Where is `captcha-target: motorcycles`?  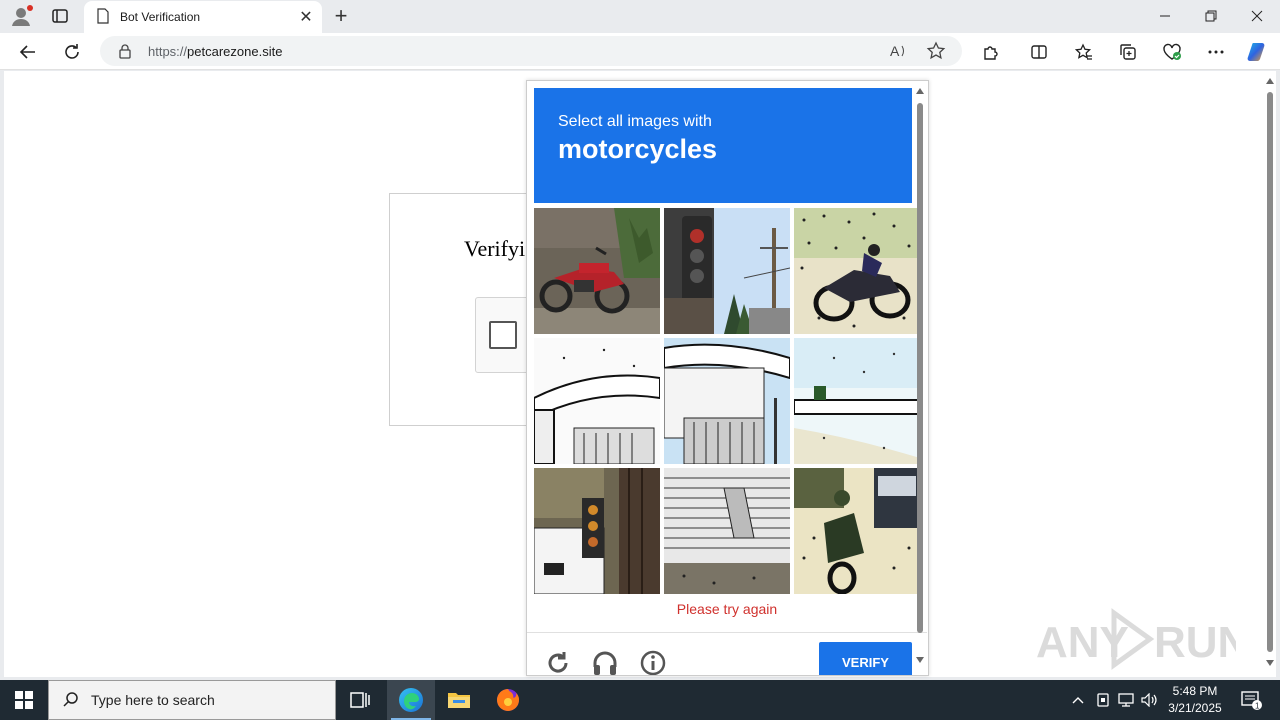
captcha-target: motorcycles is located at coordinates (638, 149).